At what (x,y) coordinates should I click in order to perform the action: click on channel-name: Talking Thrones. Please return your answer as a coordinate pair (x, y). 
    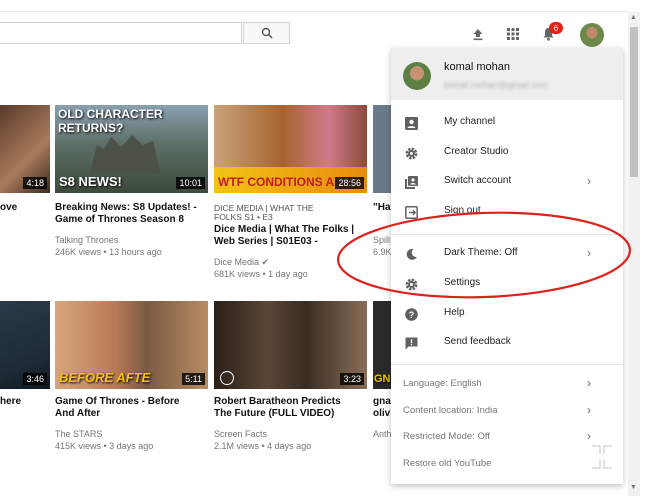
    Looking at the image, I should click on (86, 240).